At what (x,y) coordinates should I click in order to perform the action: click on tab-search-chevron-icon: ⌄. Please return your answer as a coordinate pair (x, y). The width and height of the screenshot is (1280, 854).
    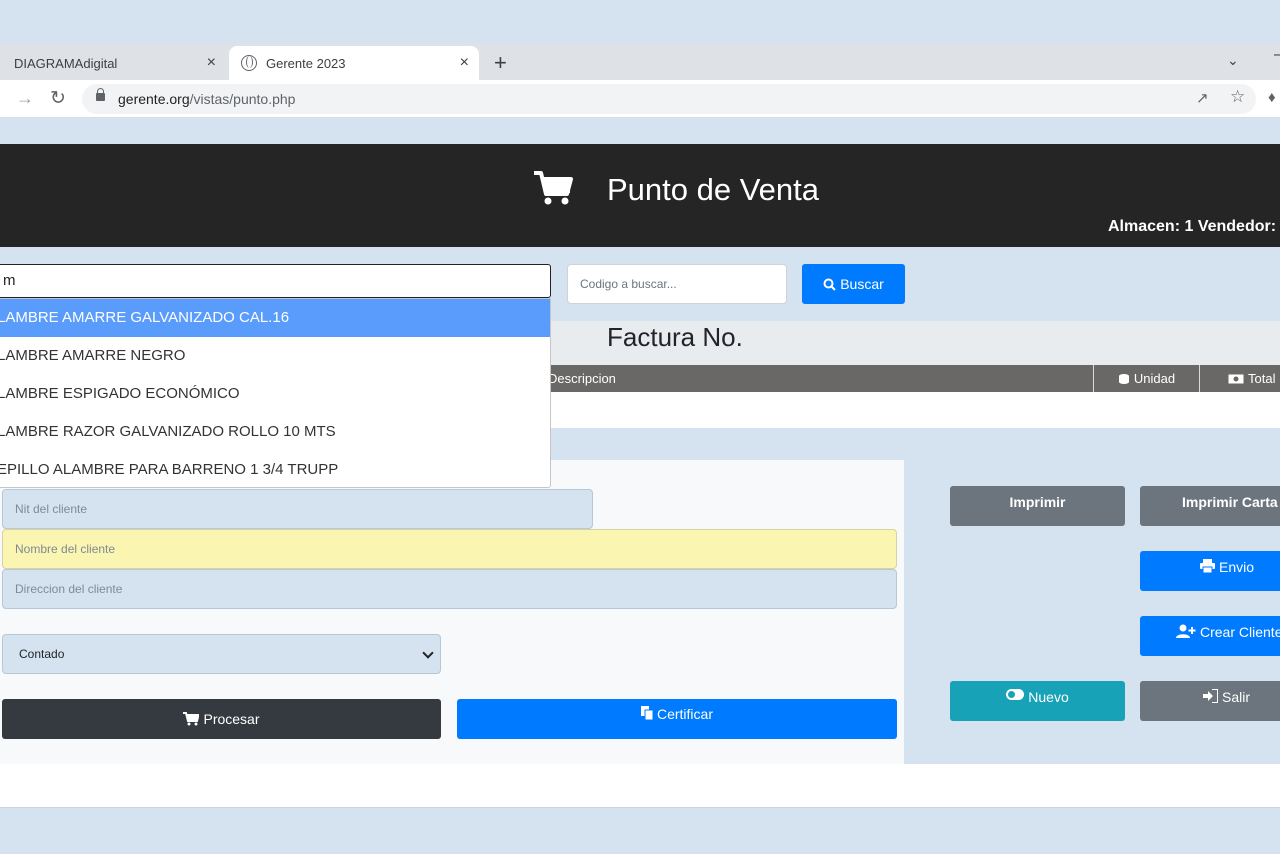
    Looking at the image, I should click on (1233, 60).